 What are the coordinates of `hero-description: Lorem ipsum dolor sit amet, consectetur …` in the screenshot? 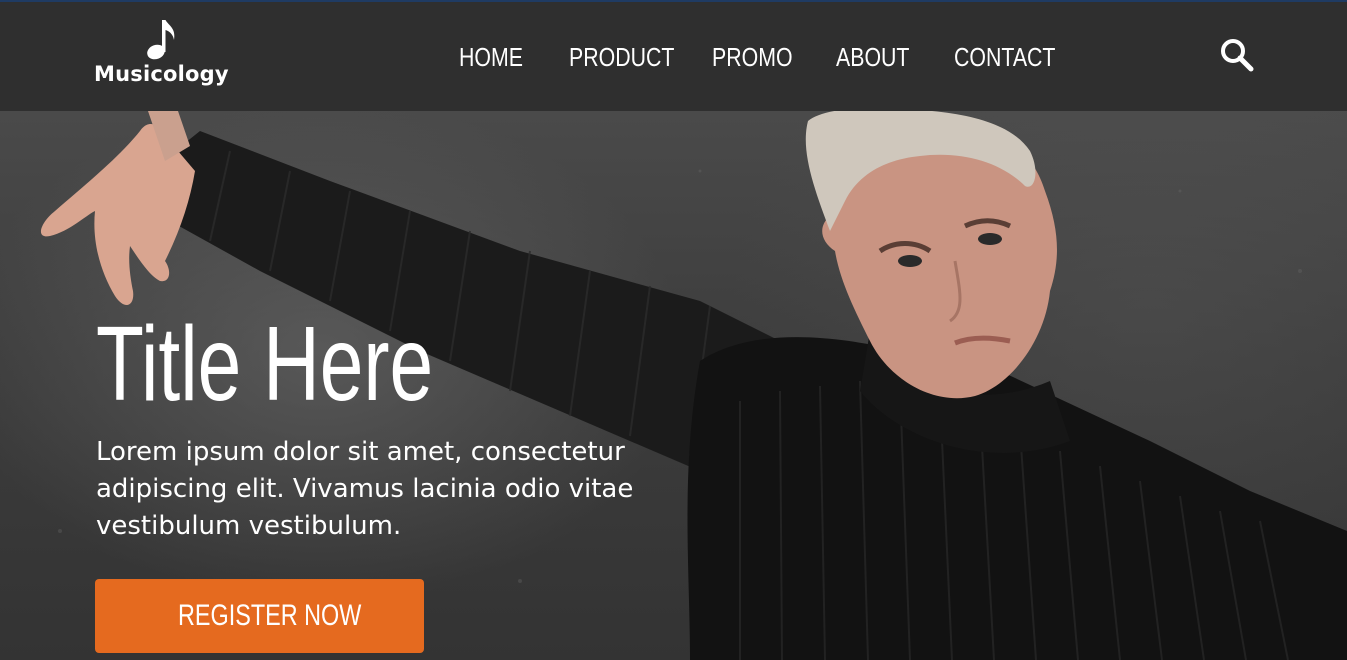 It's located at (365, 489).